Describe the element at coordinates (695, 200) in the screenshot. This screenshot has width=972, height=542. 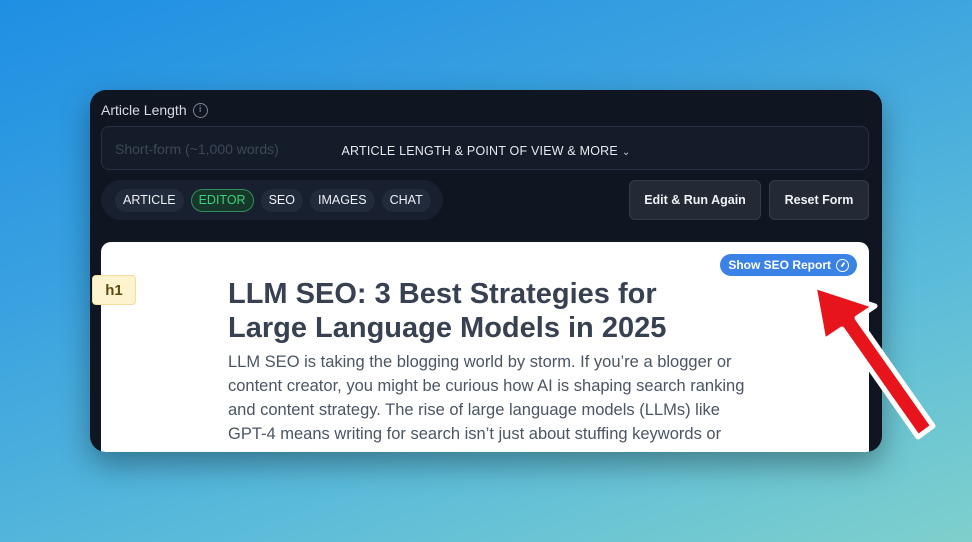
I see `edit-run-again-button: Edit & Run Again` at that location.